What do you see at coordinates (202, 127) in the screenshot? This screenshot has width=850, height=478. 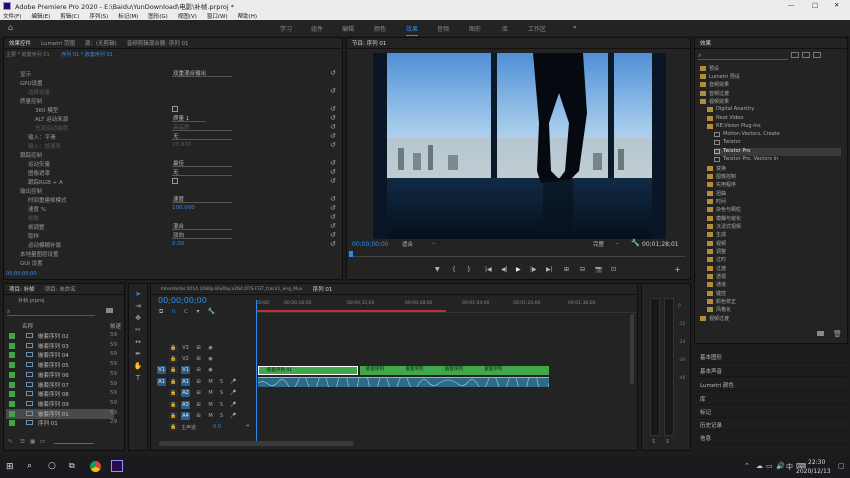 I see `ec-dropdown: 高品质` at bounding box center [202, 127].